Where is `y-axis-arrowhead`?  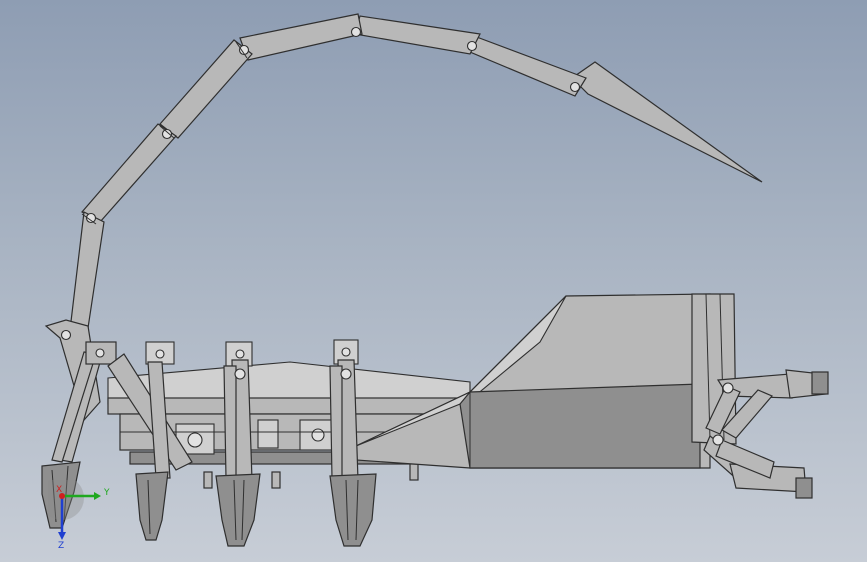
y-axis-arrowhead is located at coordinates (97, 496).